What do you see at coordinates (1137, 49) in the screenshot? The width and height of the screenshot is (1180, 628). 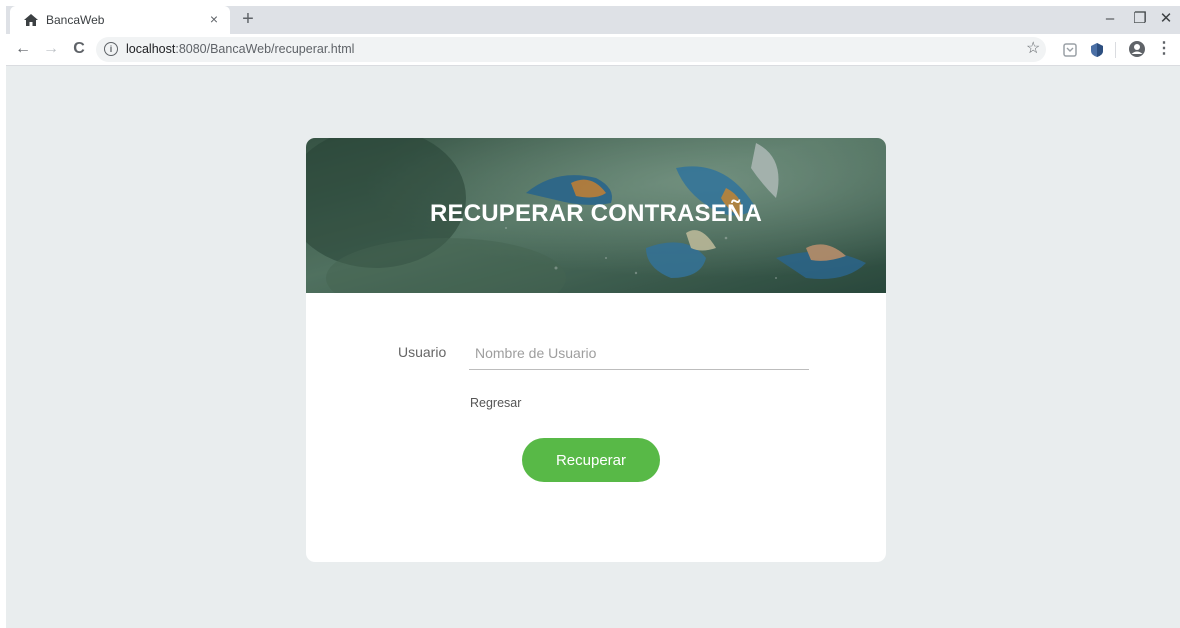 I see `account-icon` at bounding box center [1137, 49].